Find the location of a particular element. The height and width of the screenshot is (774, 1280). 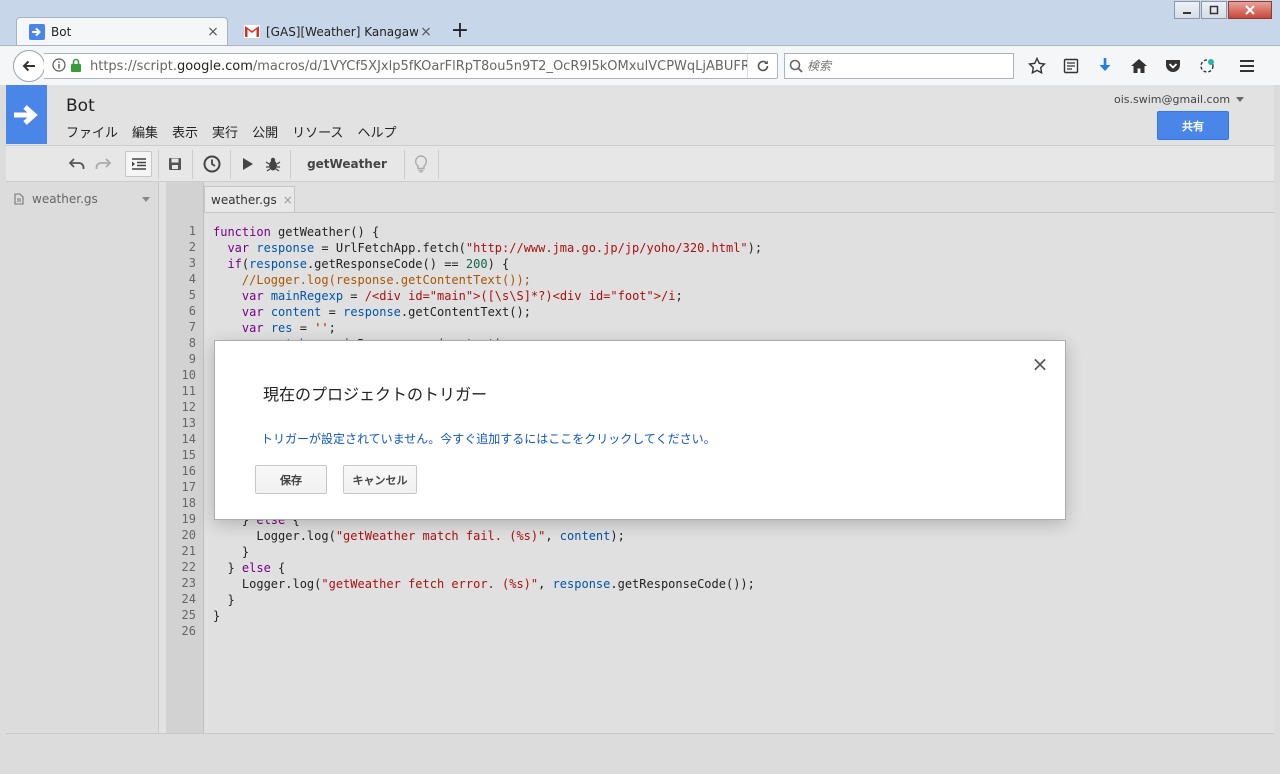

line-number: 26 is located at coordinates (188, 631).